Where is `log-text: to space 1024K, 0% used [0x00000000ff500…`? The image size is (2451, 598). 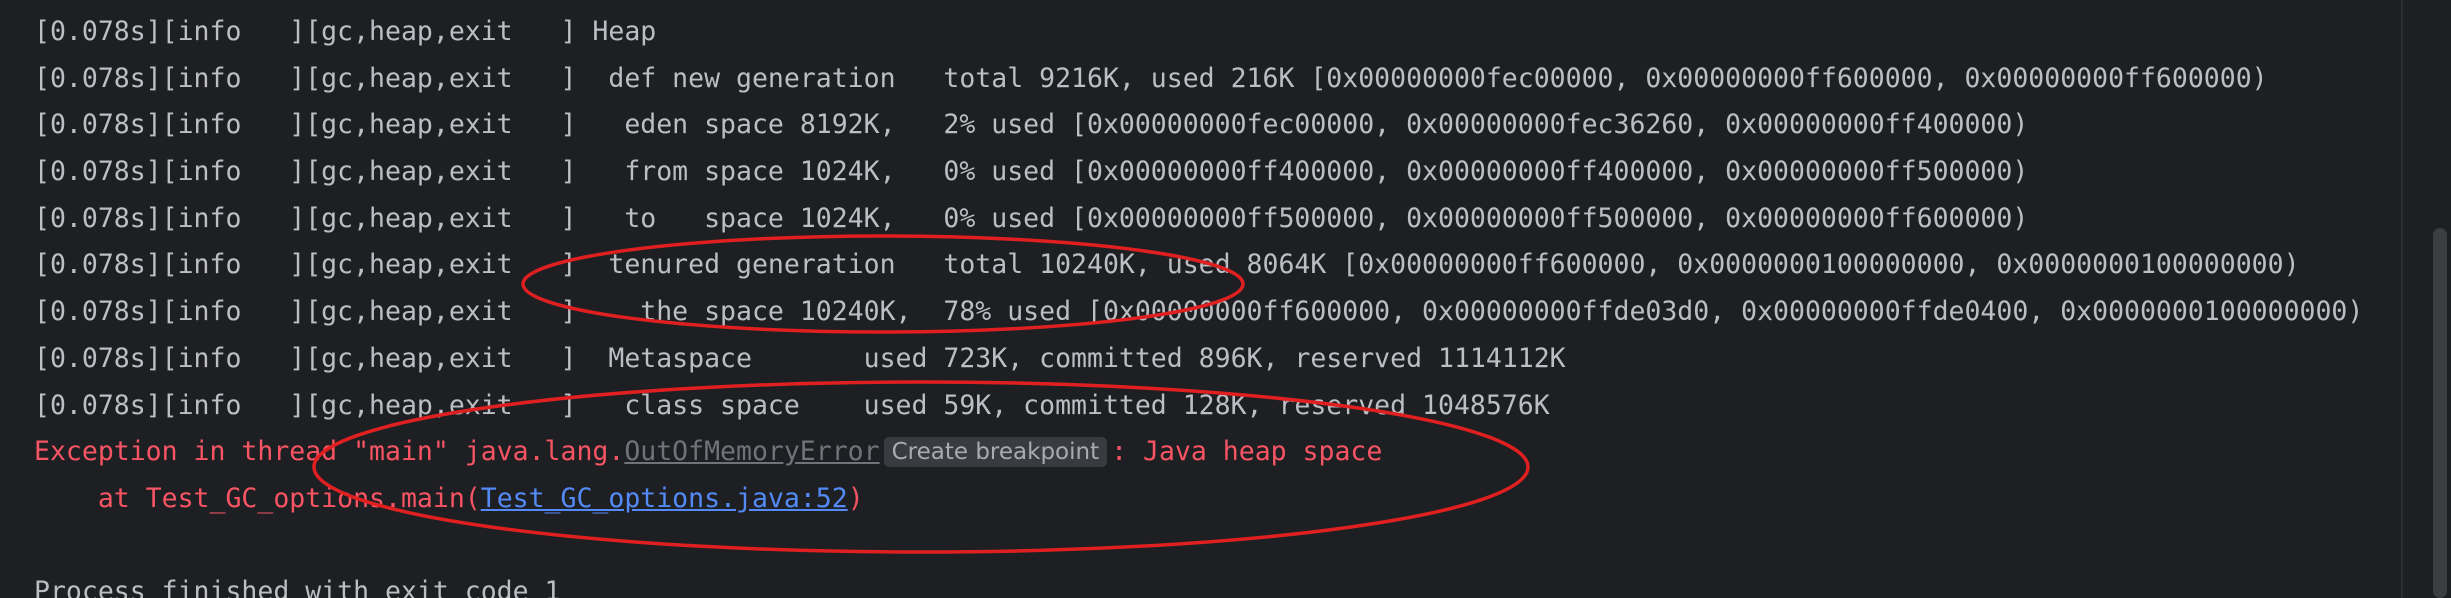 log-text: to space 1024K, 0% used [0x00000000ff500… is located at coordinates (1302, 218).